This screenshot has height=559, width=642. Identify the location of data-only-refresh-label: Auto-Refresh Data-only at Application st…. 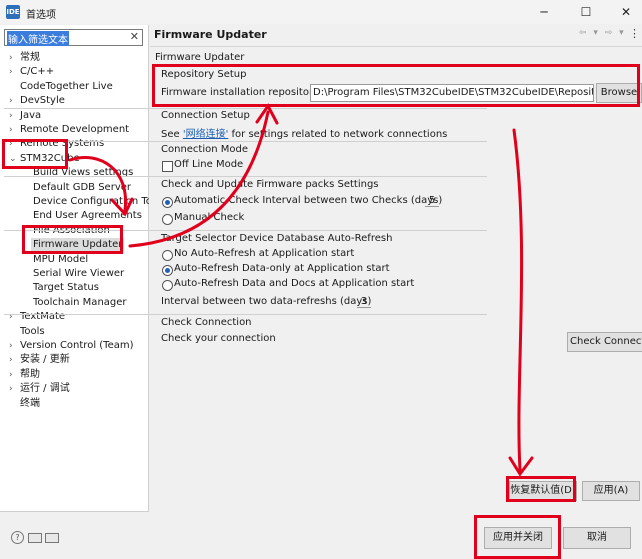
(282, 268).